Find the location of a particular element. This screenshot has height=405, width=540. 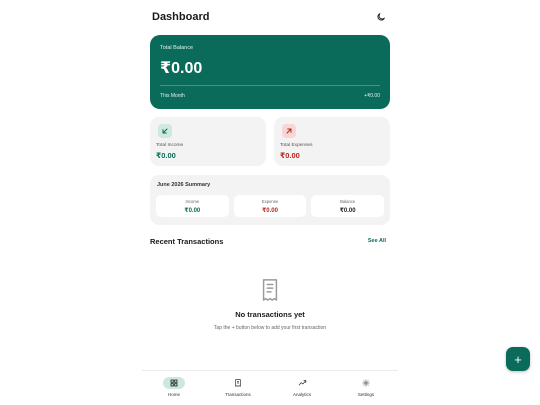

nav-item-settings: Settings is located at coordinates (366, 388).